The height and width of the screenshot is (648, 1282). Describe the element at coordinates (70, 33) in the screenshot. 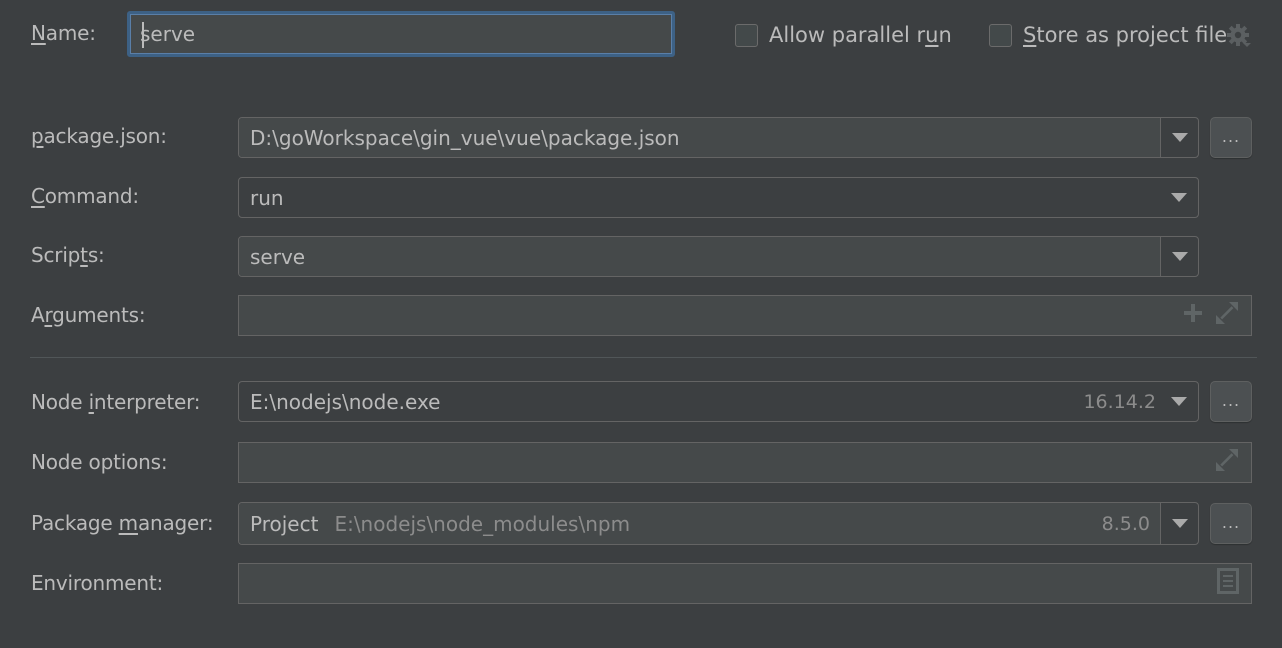

I see `label-text: ame:` at that location.